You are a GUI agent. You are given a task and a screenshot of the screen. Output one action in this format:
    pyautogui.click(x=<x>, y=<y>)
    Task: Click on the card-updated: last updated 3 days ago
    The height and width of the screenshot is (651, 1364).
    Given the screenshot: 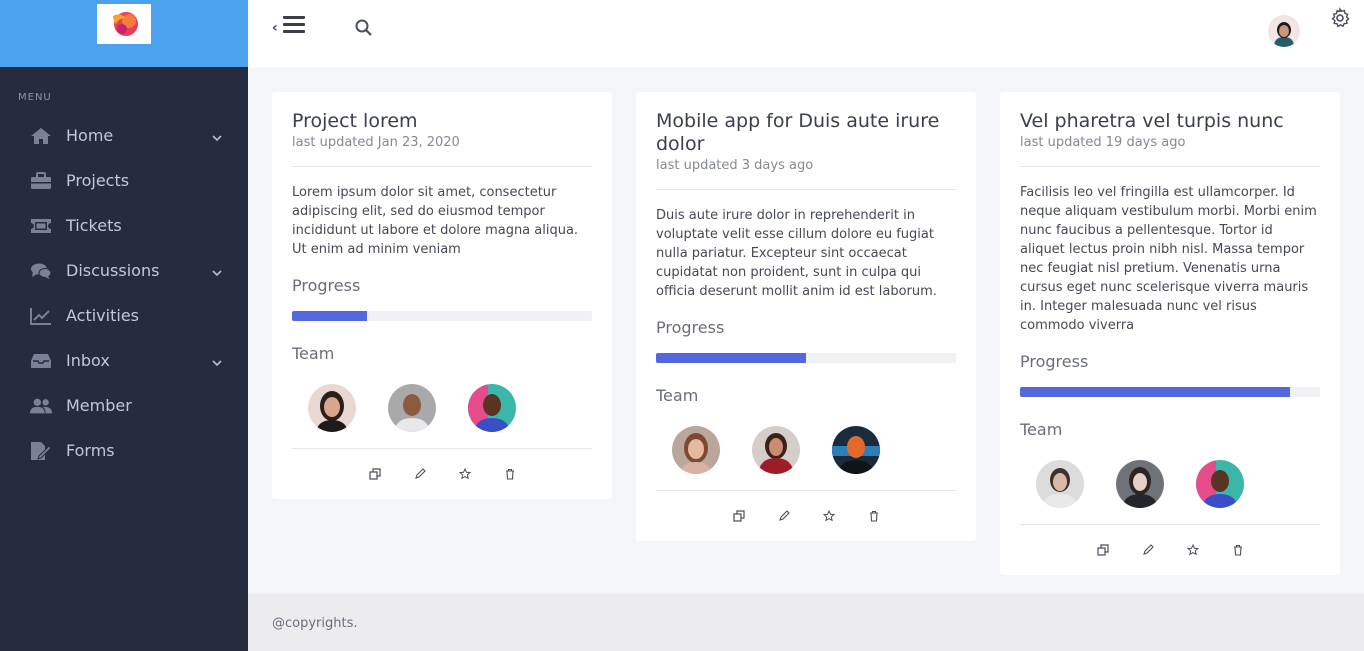 What is the action you would take?
    pyautogui.click(x=735, y=165)
    